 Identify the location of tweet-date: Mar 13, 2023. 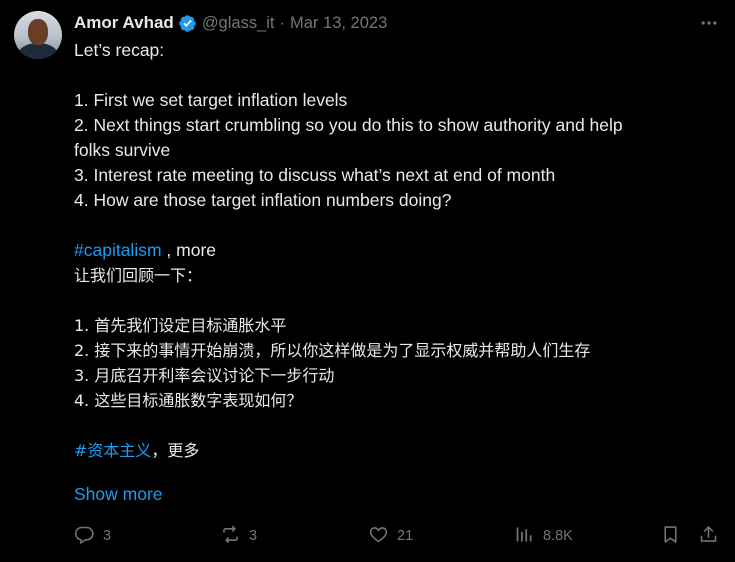
(338, 23).